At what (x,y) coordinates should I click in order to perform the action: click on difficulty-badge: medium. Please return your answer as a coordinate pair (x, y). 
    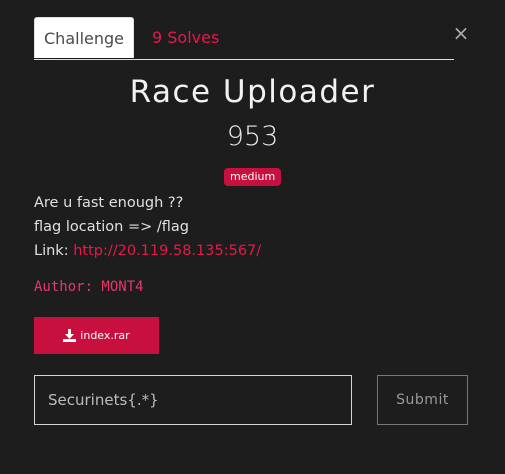
    Looking at the image, I should click on (253, 177).